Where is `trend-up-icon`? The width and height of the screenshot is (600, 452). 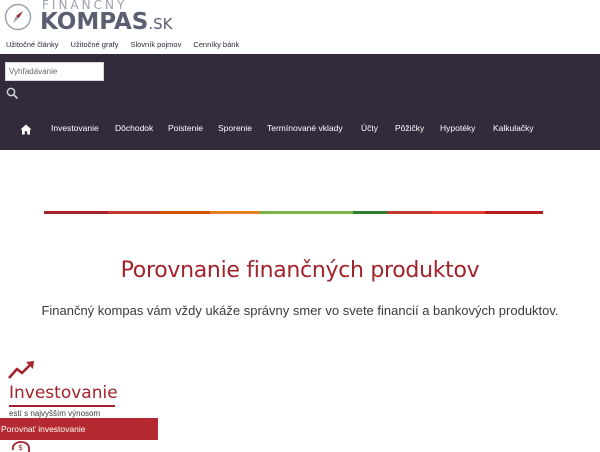
trend-up-icon is located at coordinates (21, 370).